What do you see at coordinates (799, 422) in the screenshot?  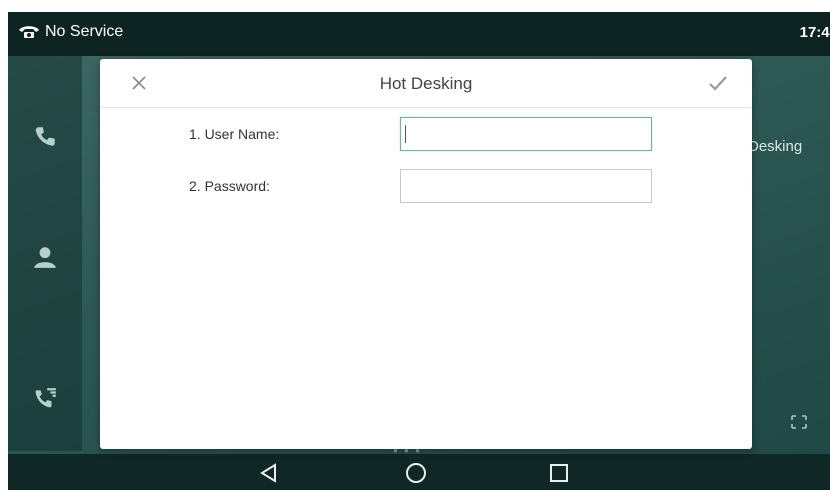 I see `expand-icon` at bounding box center [799, 422].